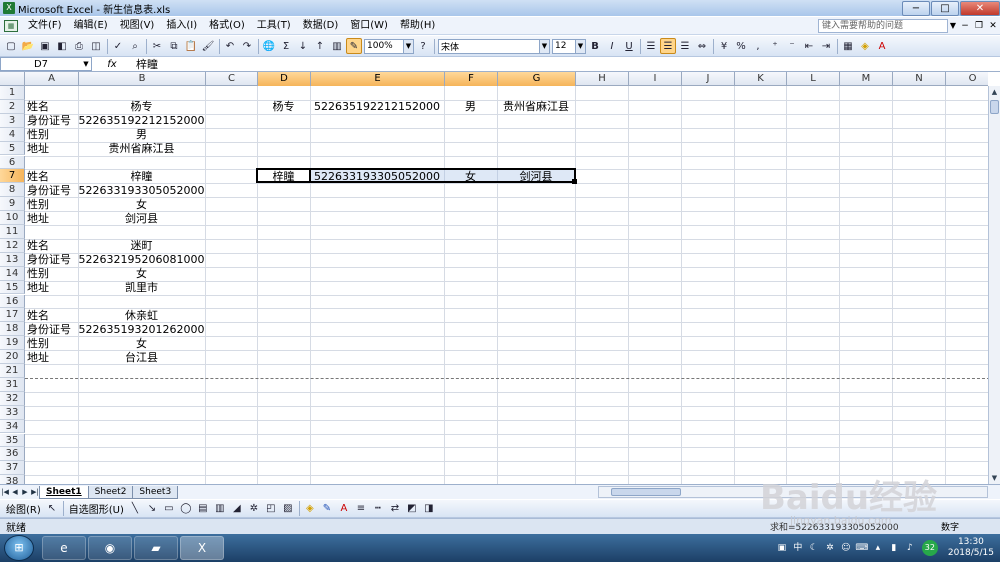 The width and height of the screenshot is (1000, 562). What do you see at coordinates (994, 478) in the screenshot?
I see `scroll-down-icon: ▼` at bounding box center [994, 478].